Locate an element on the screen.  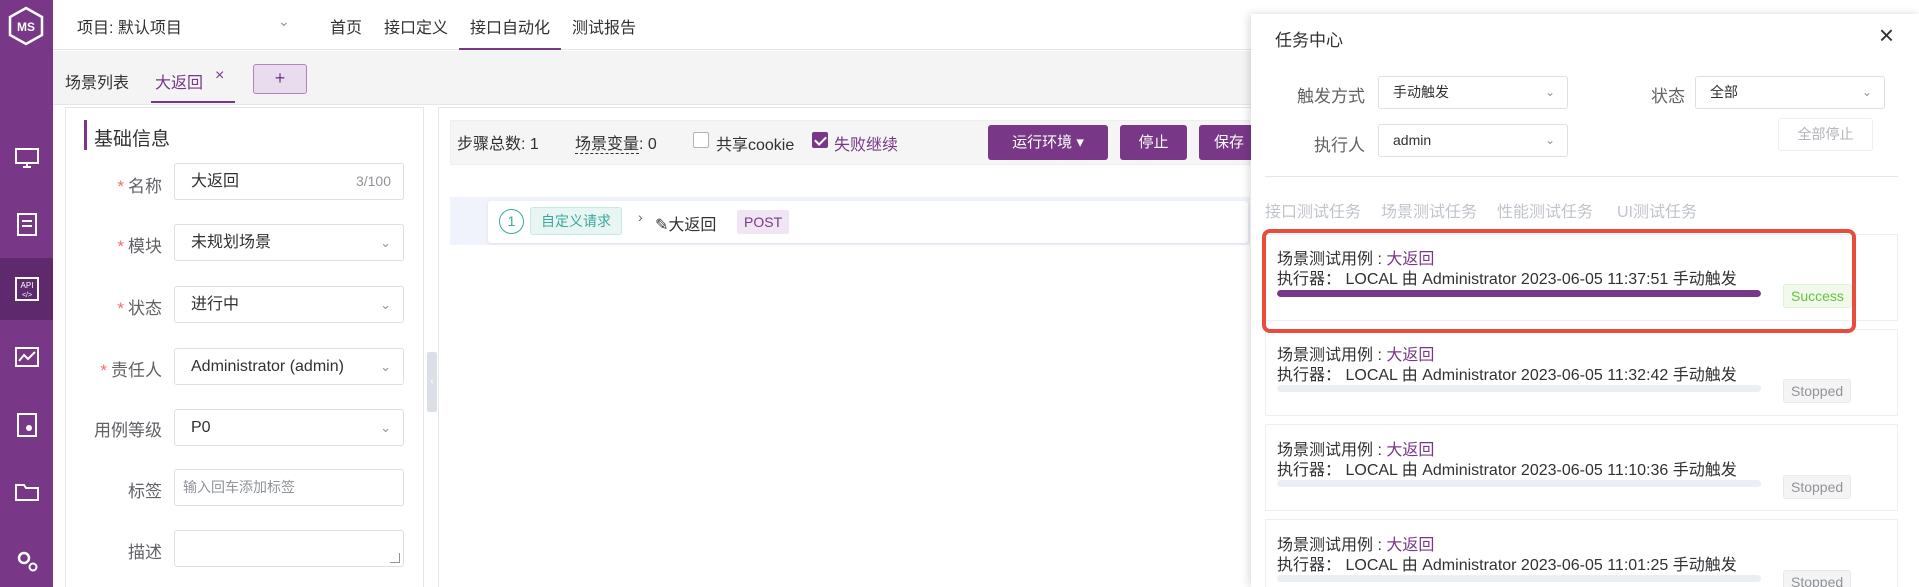
continue-on-fail-checkbox is located at coordinates (820, 140).